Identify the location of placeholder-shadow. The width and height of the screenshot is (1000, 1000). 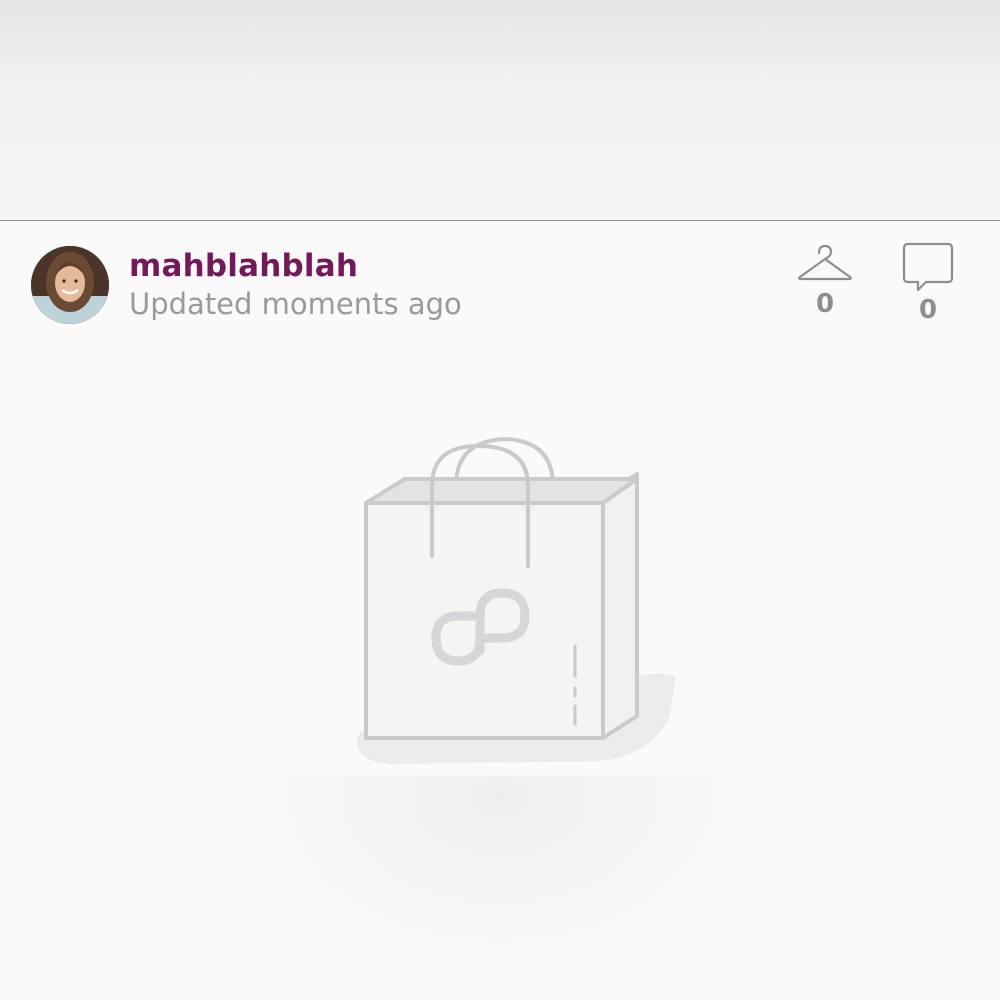
(500, 888).